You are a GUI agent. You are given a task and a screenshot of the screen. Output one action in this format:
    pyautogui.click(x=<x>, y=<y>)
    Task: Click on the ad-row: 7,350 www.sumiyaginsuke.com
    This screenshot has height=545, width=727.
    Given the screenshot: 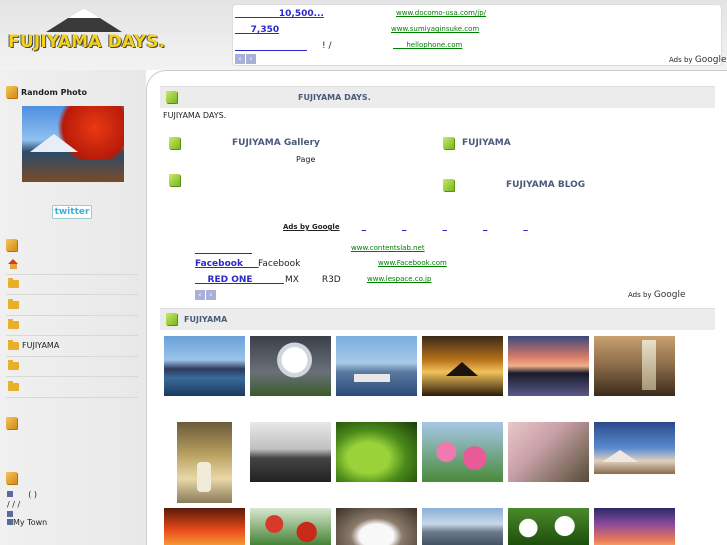 What is the action you would take?
    pyautogui.click(x=477, y=31)
    